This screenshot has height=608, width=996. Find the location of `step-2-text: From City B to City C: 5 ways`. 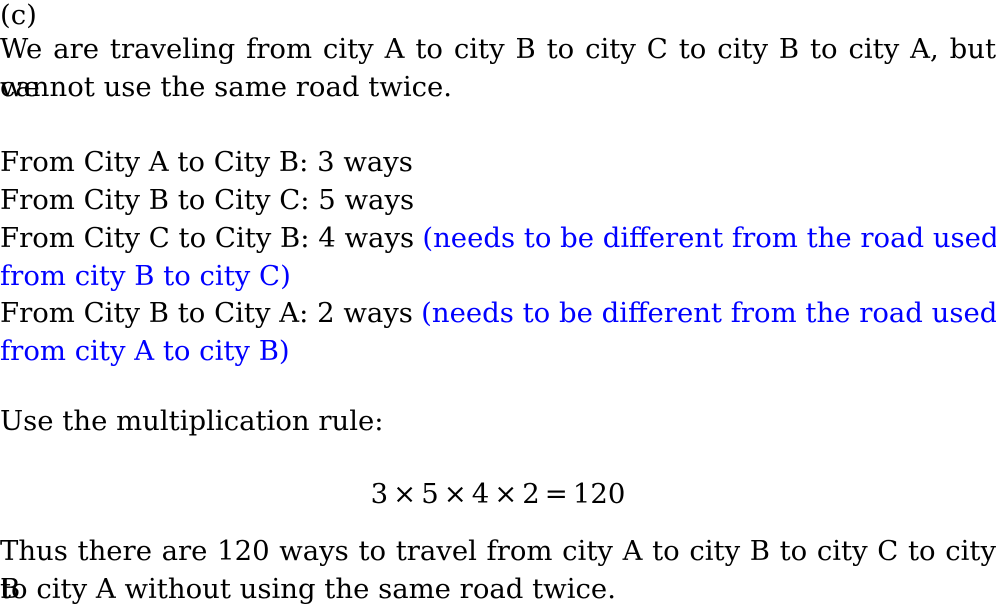

step-2-text: From City B to City C: 5 ways is located at coordinates (207, 200).